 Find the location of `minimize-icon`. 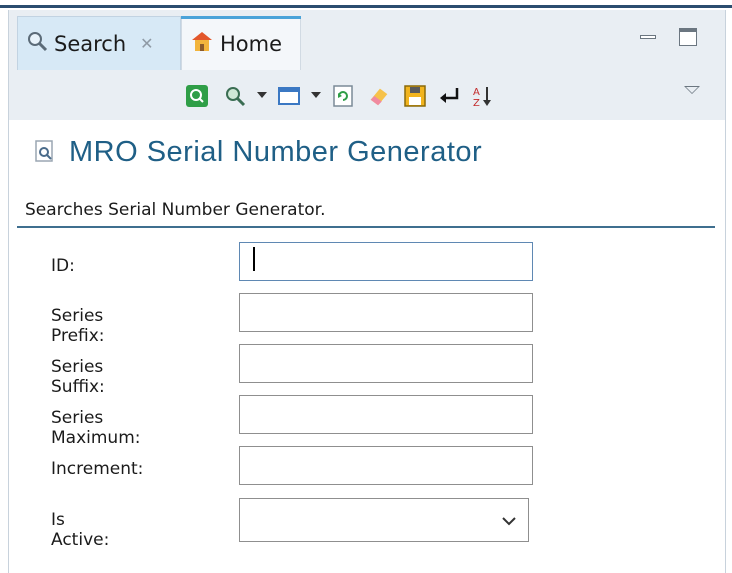

minimize-icon is located at coordinates (648, 37).